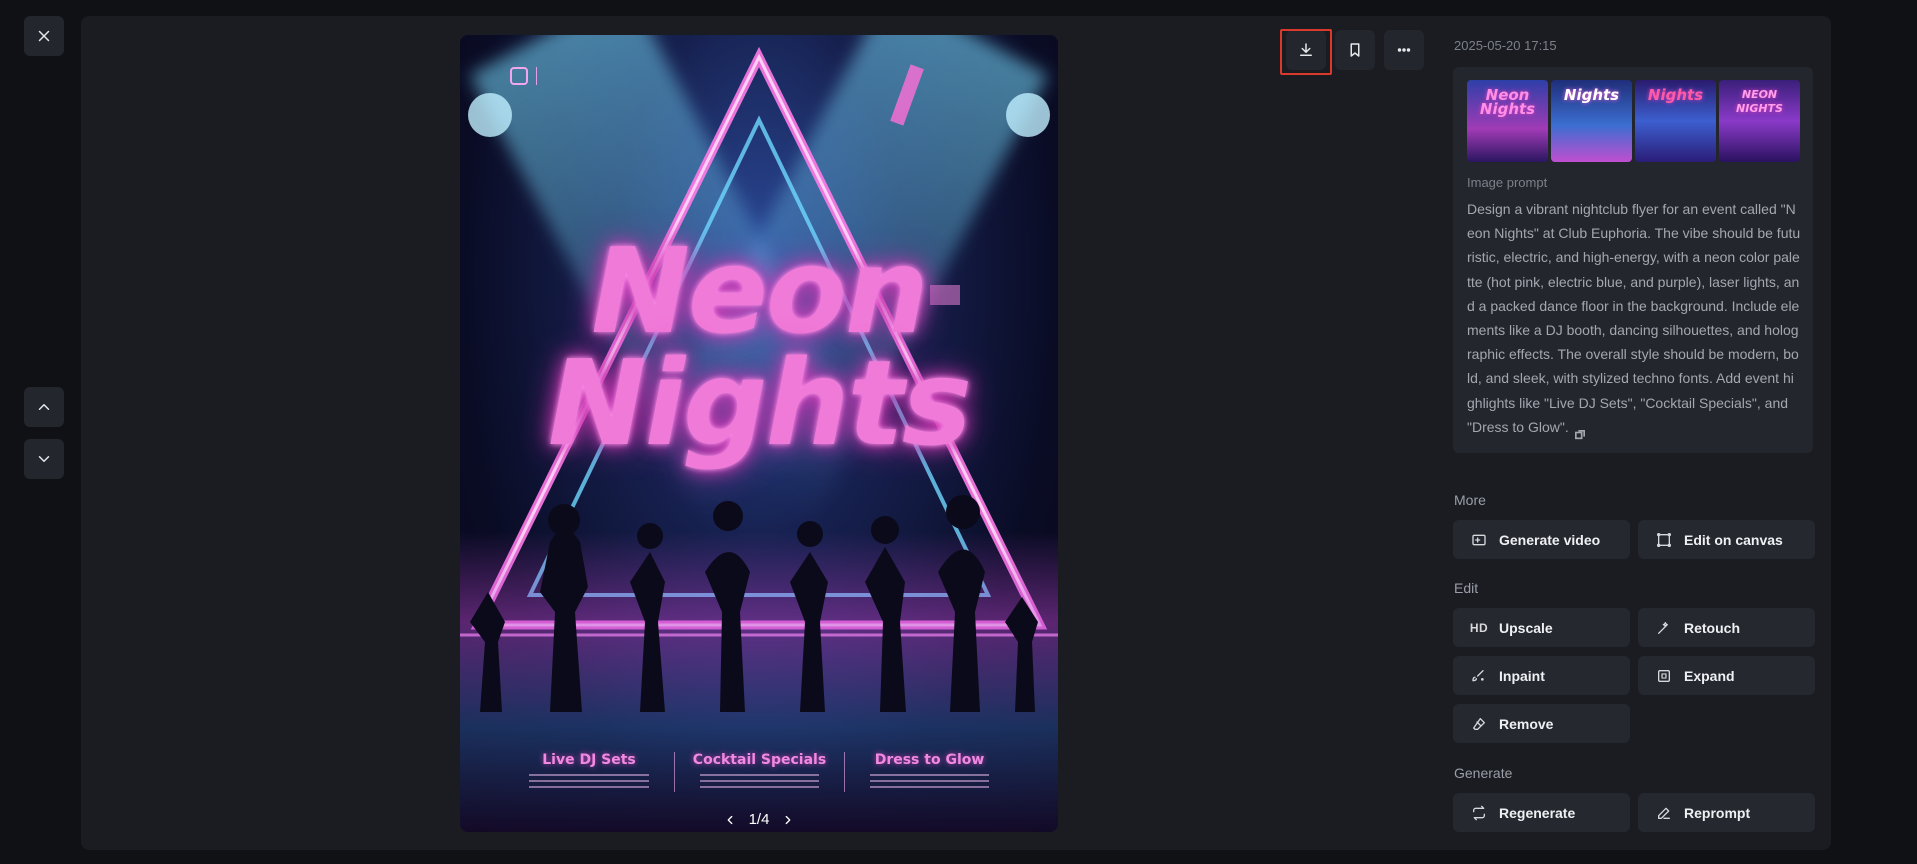 This screenshot has width=1917, height=864. I want to click on next-image-button, so click(44, 459).